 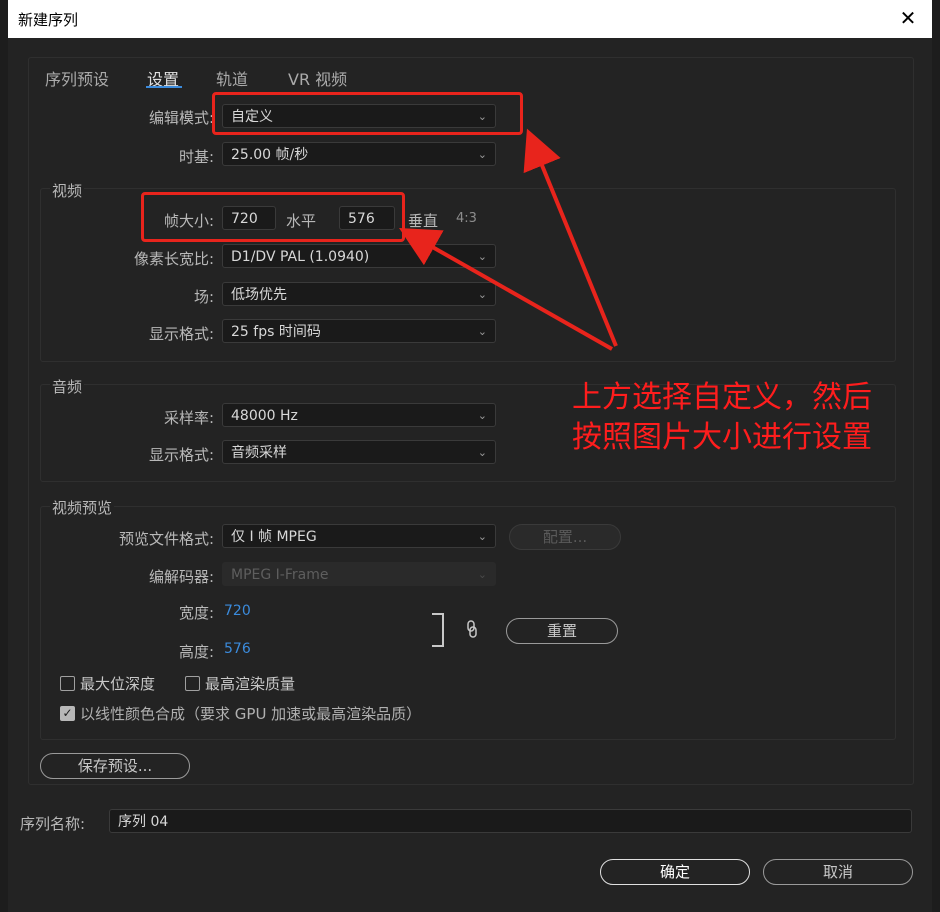 What do you see at coordinates (722, 437) in the screenshot?
I see `annotation-line-2: 按照图片大小进行设置` at bounding box center [722, 437].